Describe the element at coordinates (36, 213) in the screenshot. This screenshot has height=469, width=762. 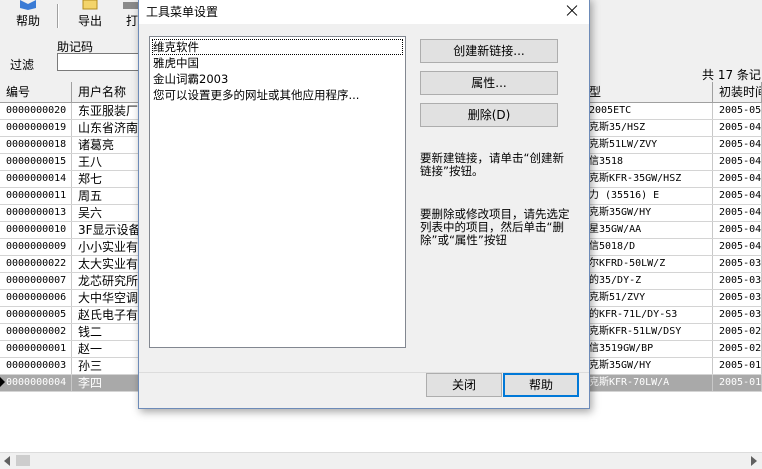
I see `cell-id: 0000000013` at that location.